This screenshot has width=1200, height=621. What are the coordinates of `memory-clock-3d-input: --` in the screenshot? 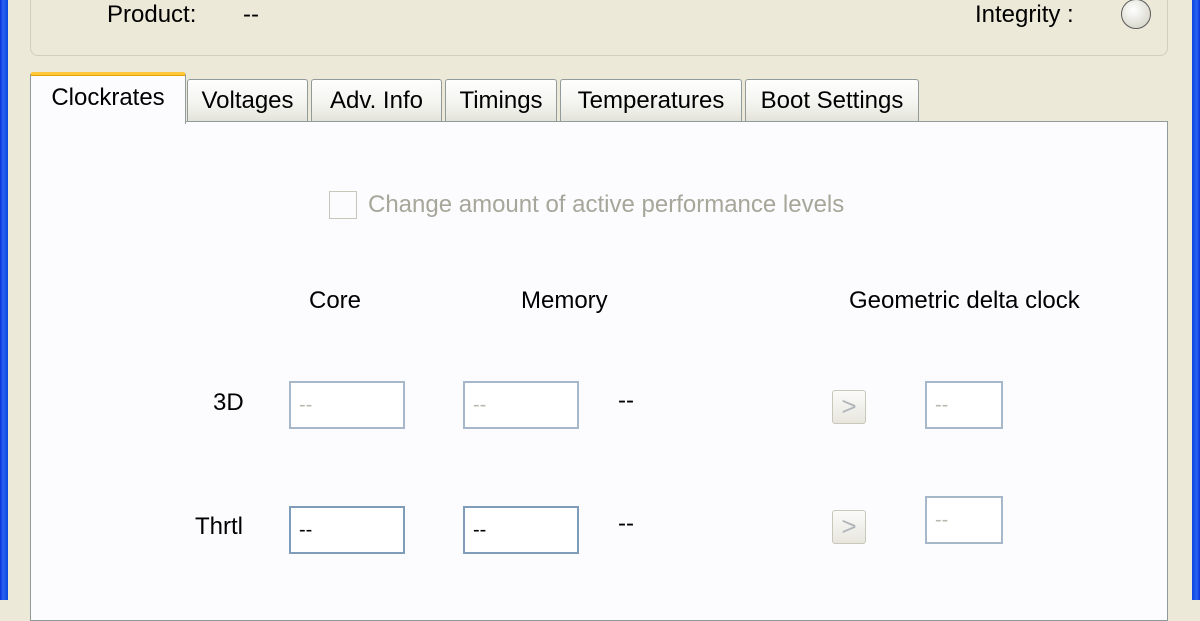 It's located at (521, 405).